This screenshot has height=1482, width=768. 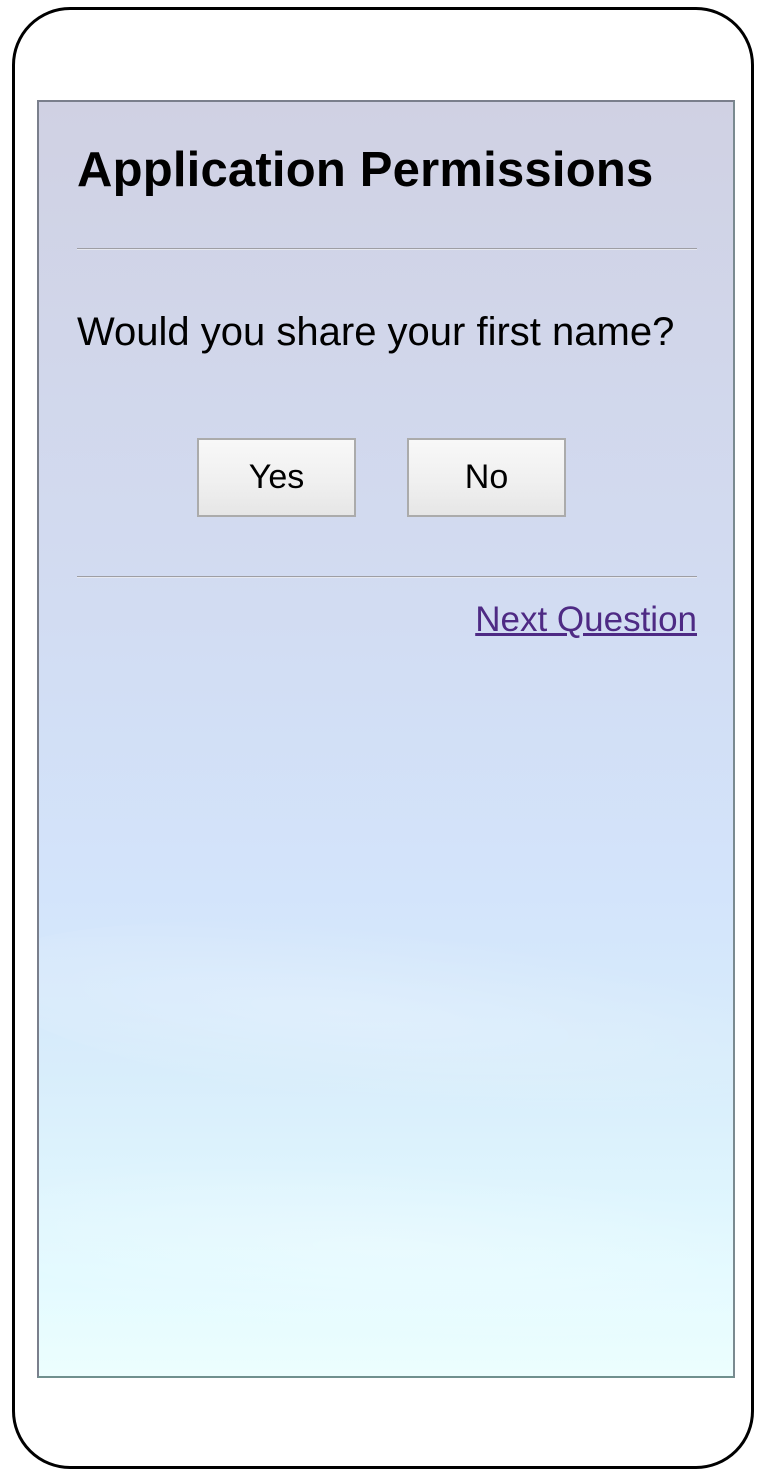 I want to click on question-text: Would you share your first name?, so click(x=376, y=332).